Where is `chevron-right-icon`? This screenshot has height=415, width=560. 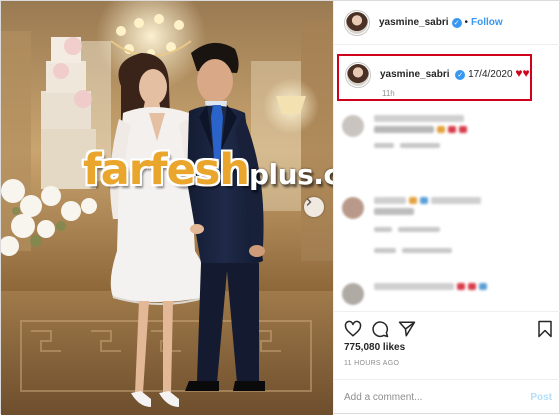 chevron-right-icon is located at coordinates (309, 202).